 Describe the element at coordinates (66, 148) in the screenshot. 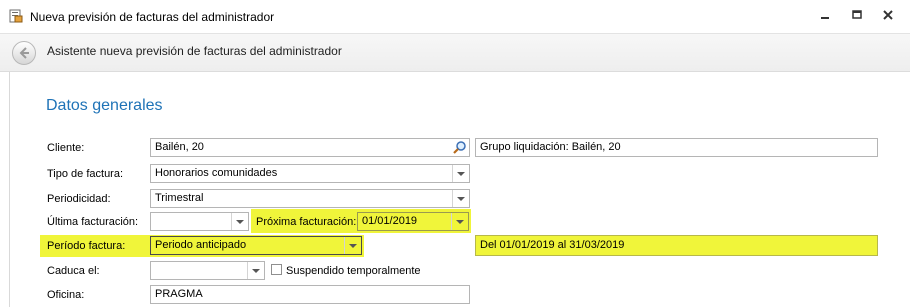

I see `cliente-label: Cliente:` at that location.